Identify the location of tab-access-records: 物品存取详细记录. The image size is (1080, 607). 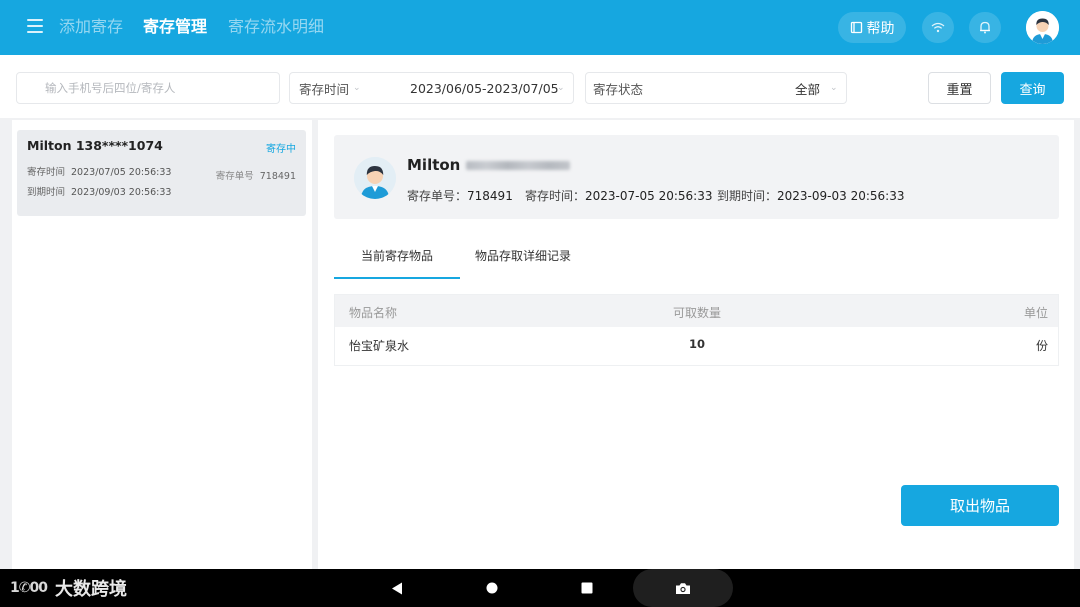
(523, 263).